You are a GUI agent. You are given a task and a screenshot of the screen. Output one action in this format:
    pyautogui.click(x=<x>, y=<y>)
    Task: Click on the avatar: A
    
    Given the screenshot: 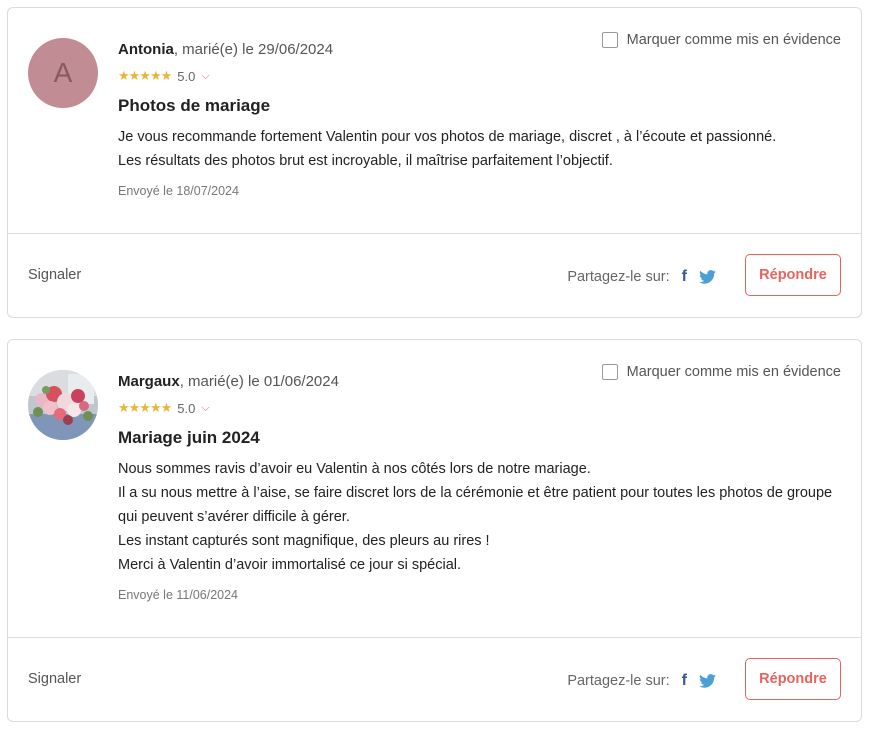 What is the action you would take?
    pyautogui.click(x=63, y=73)
    